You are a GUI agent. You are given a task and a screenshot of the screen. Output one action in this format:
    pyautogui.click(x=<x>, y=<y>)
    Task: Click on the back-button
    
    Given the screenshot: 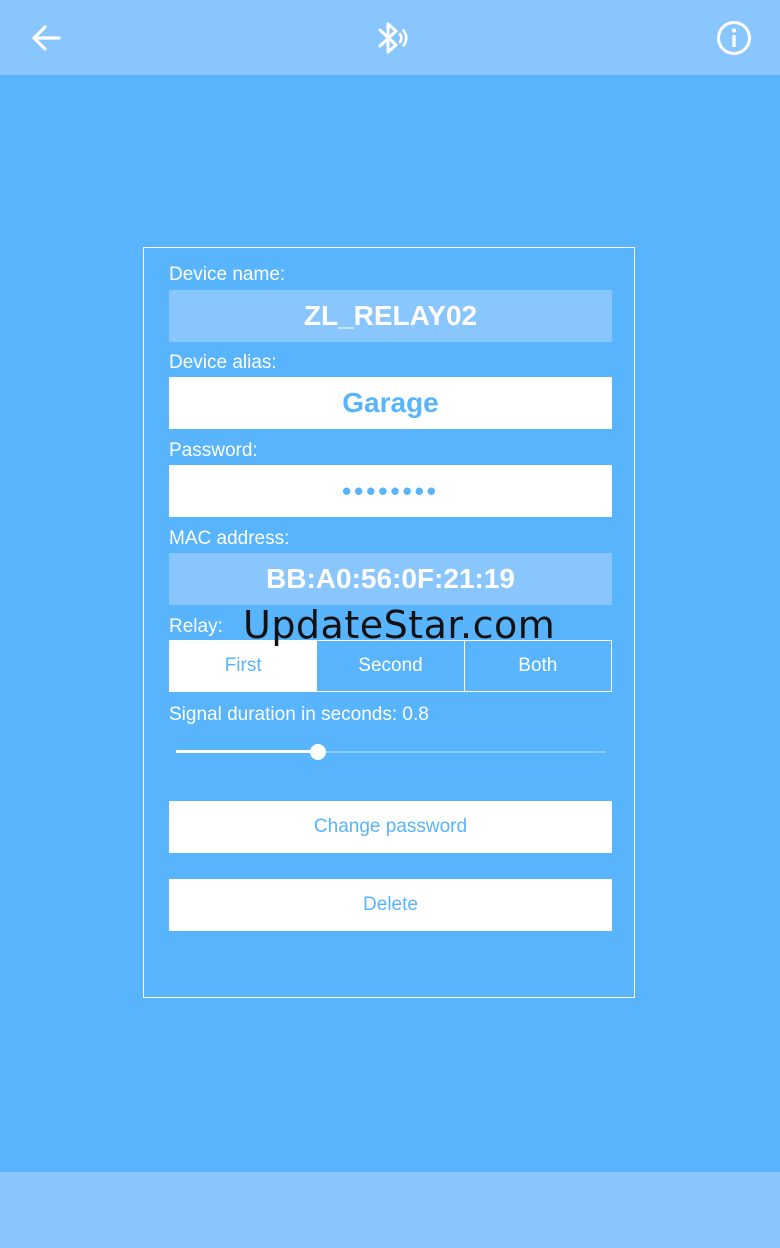 What is the action you would take?
    pyautogui.click(x=46, y=37)
    